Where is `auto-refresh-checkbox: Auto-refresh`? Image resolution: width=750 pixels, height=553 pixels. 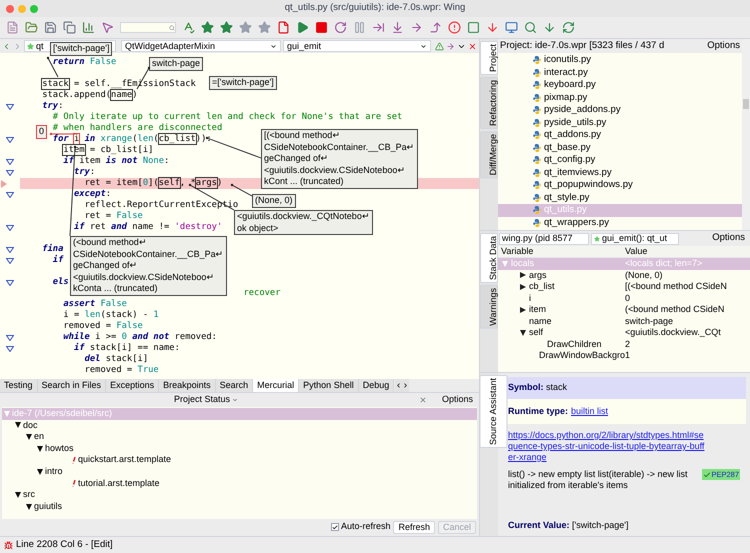
auto-refresh-checkbox: Auto-refresh is located at coordinates (360, 527).